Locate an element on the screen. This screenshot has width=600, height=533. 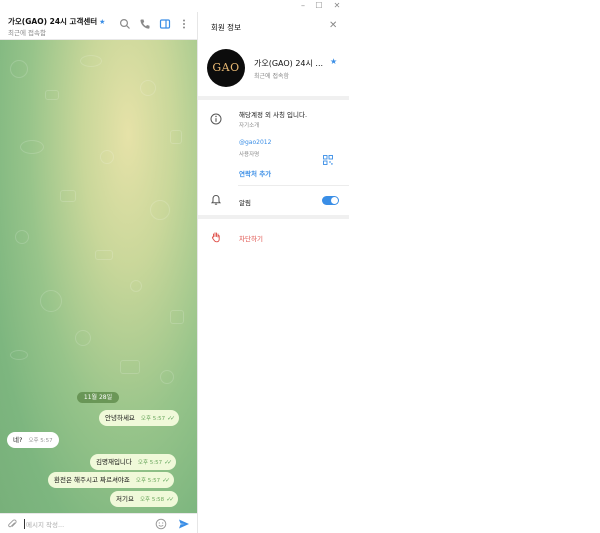
message-text: 안녕하세요 is located at coordinates (120, 418).